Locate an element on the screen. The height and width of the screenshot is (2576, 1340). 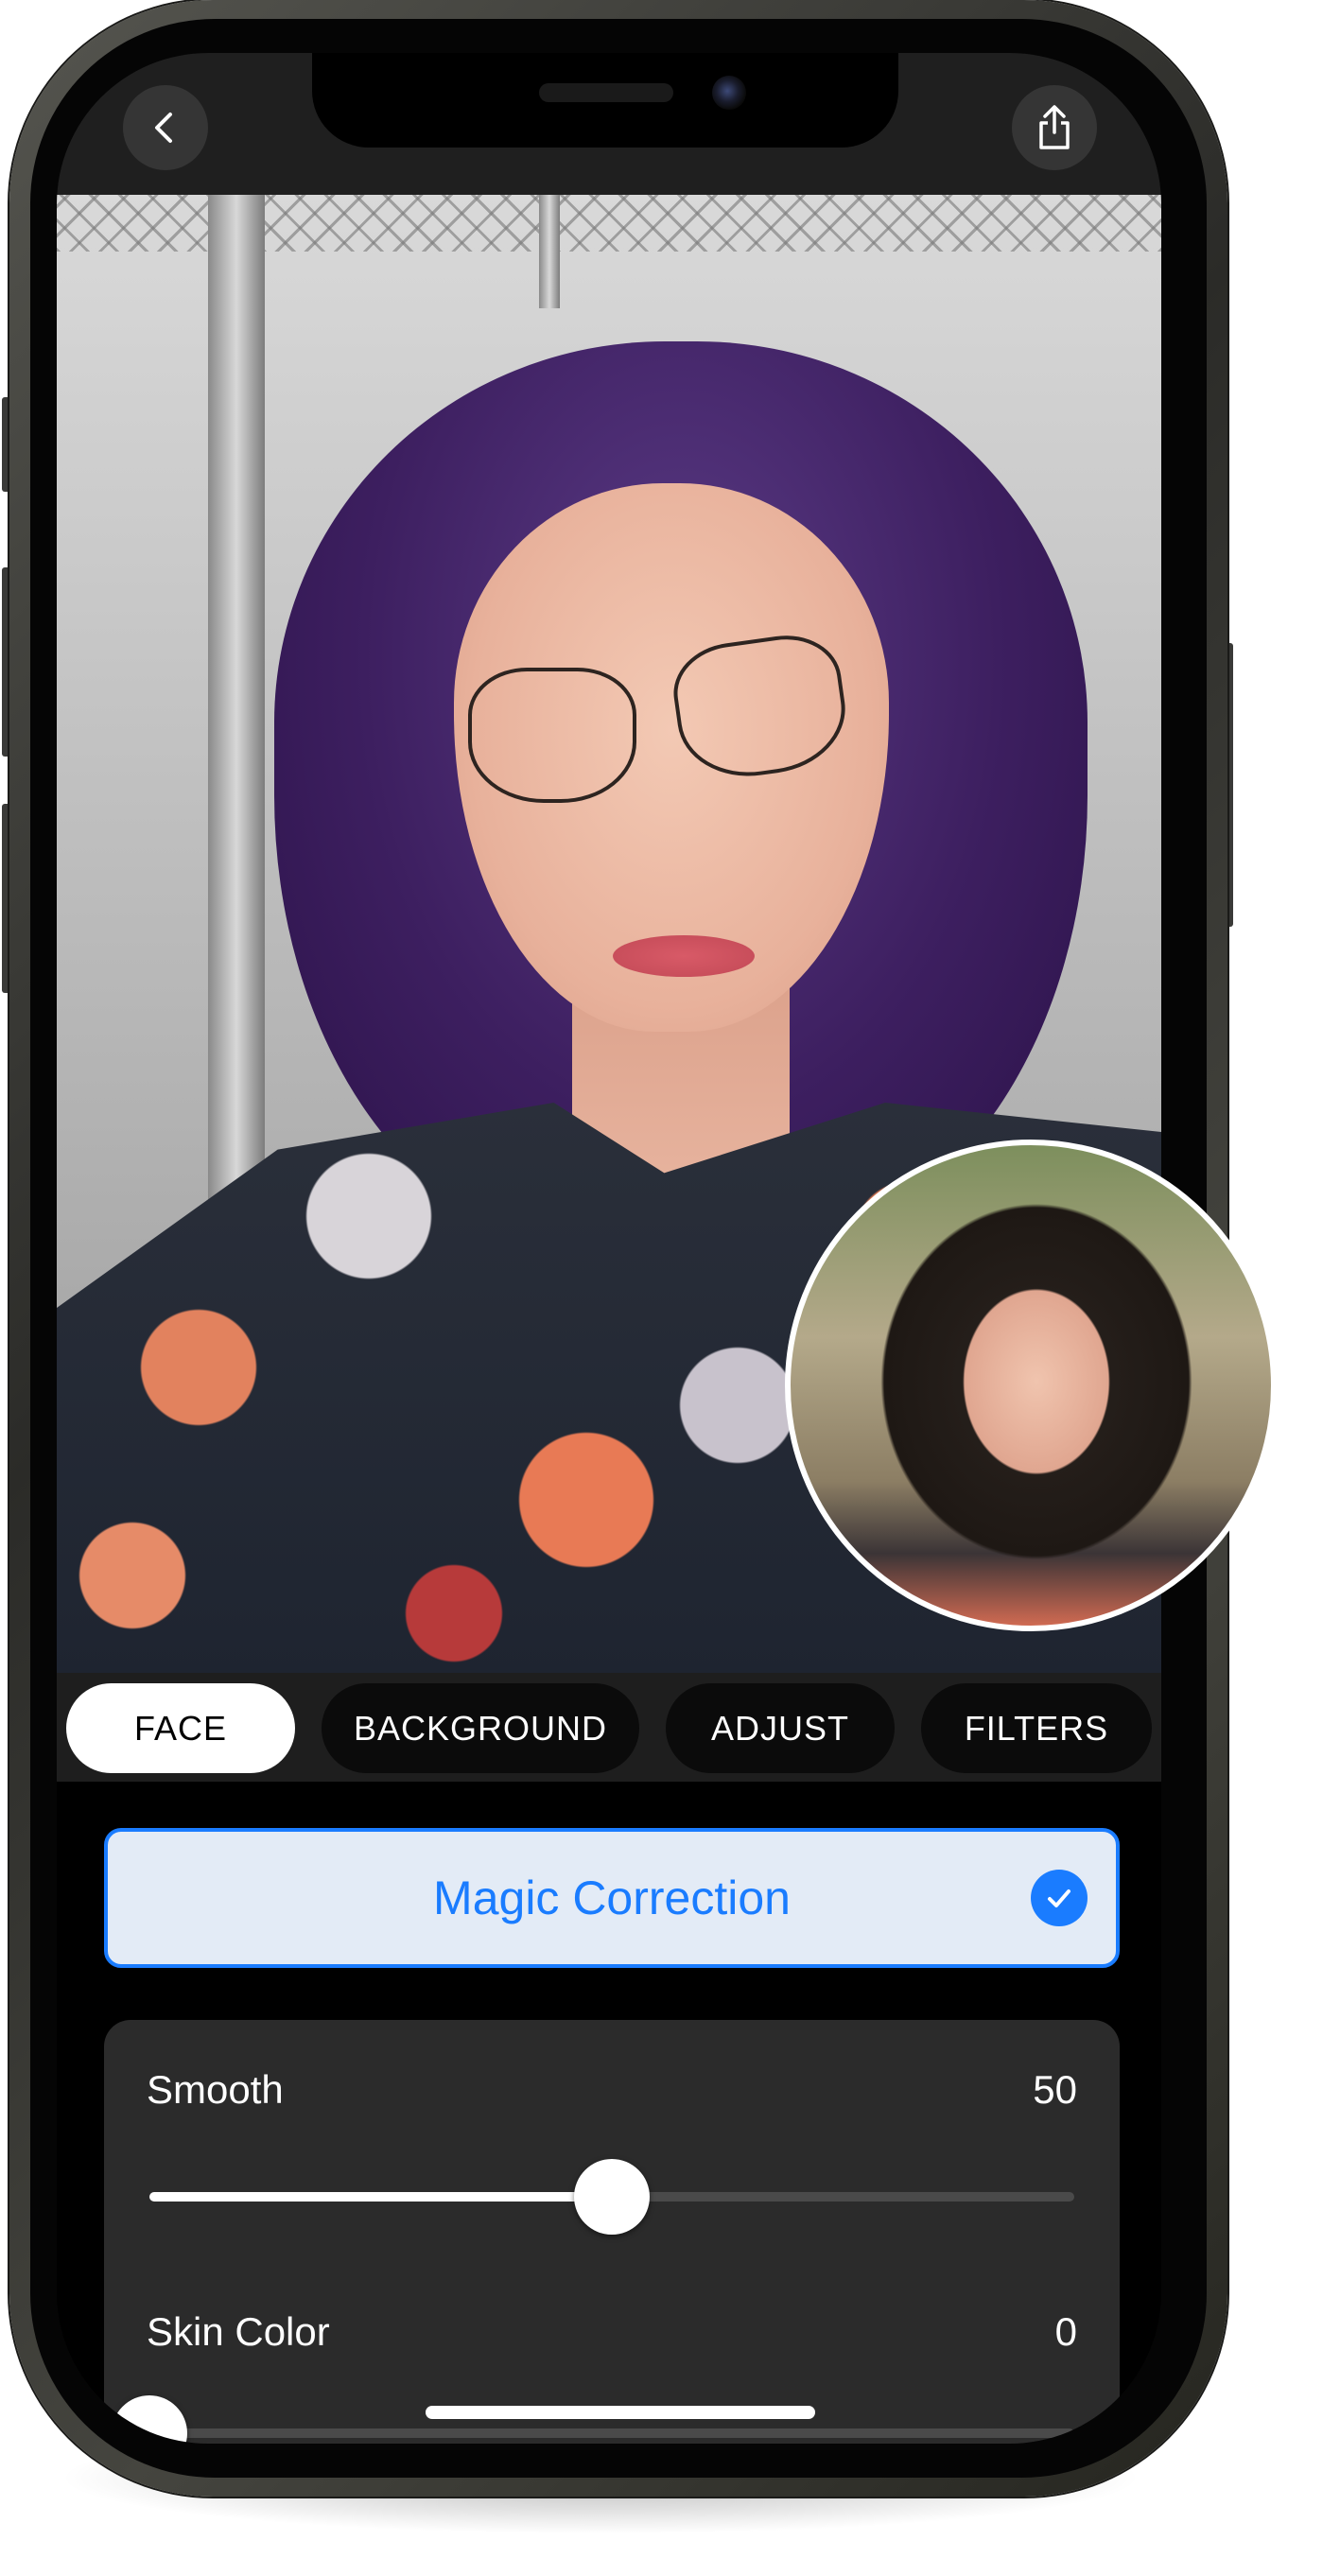
share-icon is located at coordinates (1054, 127).